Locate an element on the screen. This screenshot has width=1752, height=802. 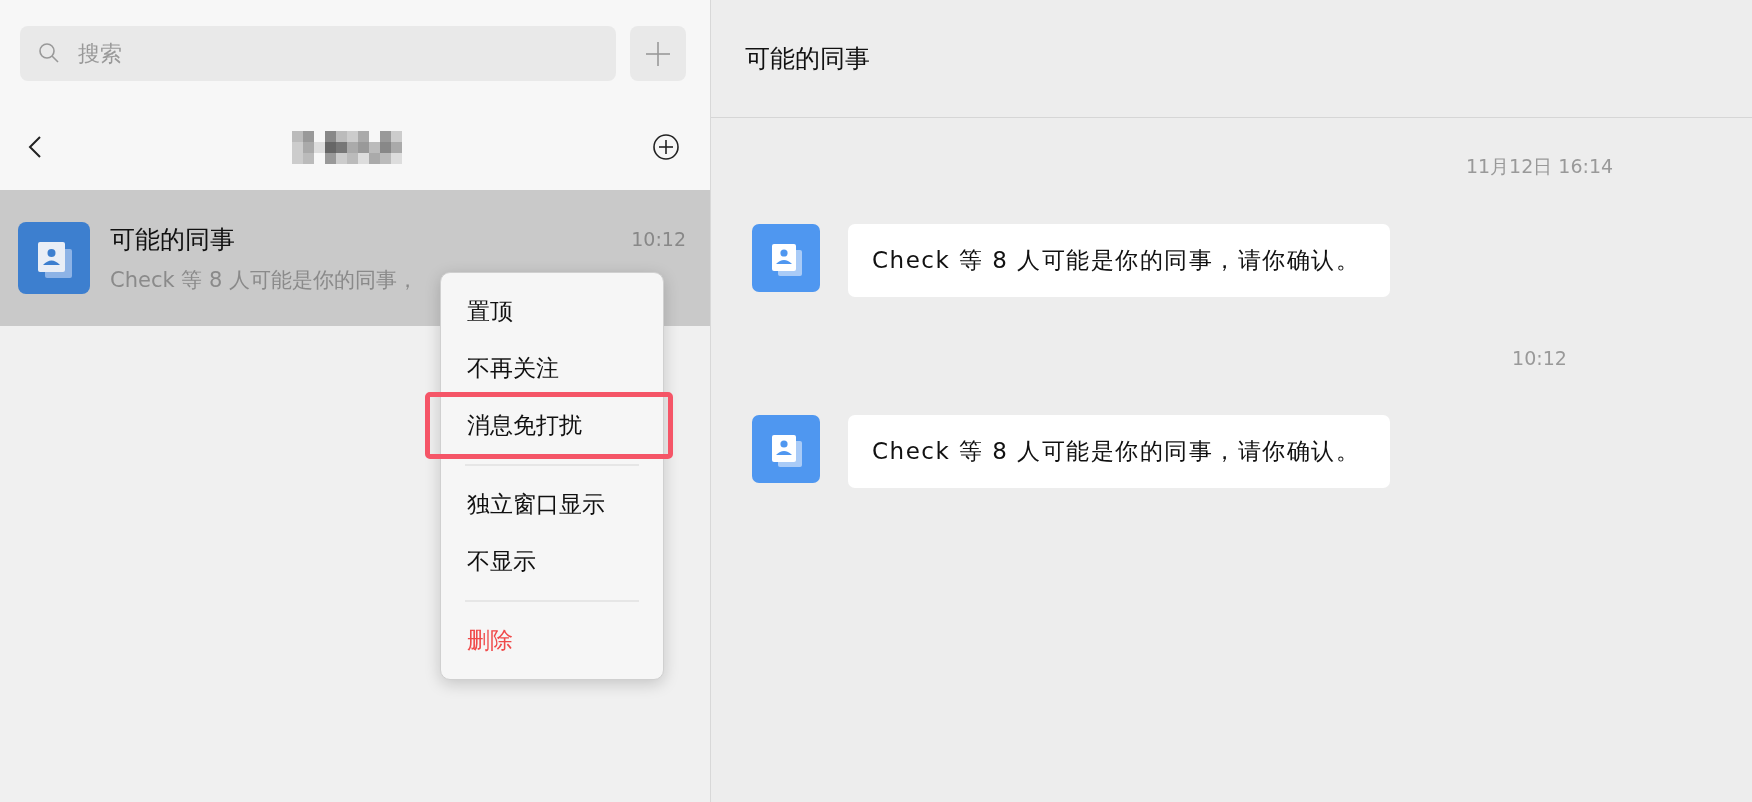
timestamp: 10:12 is located at coordinates (1539, 358).